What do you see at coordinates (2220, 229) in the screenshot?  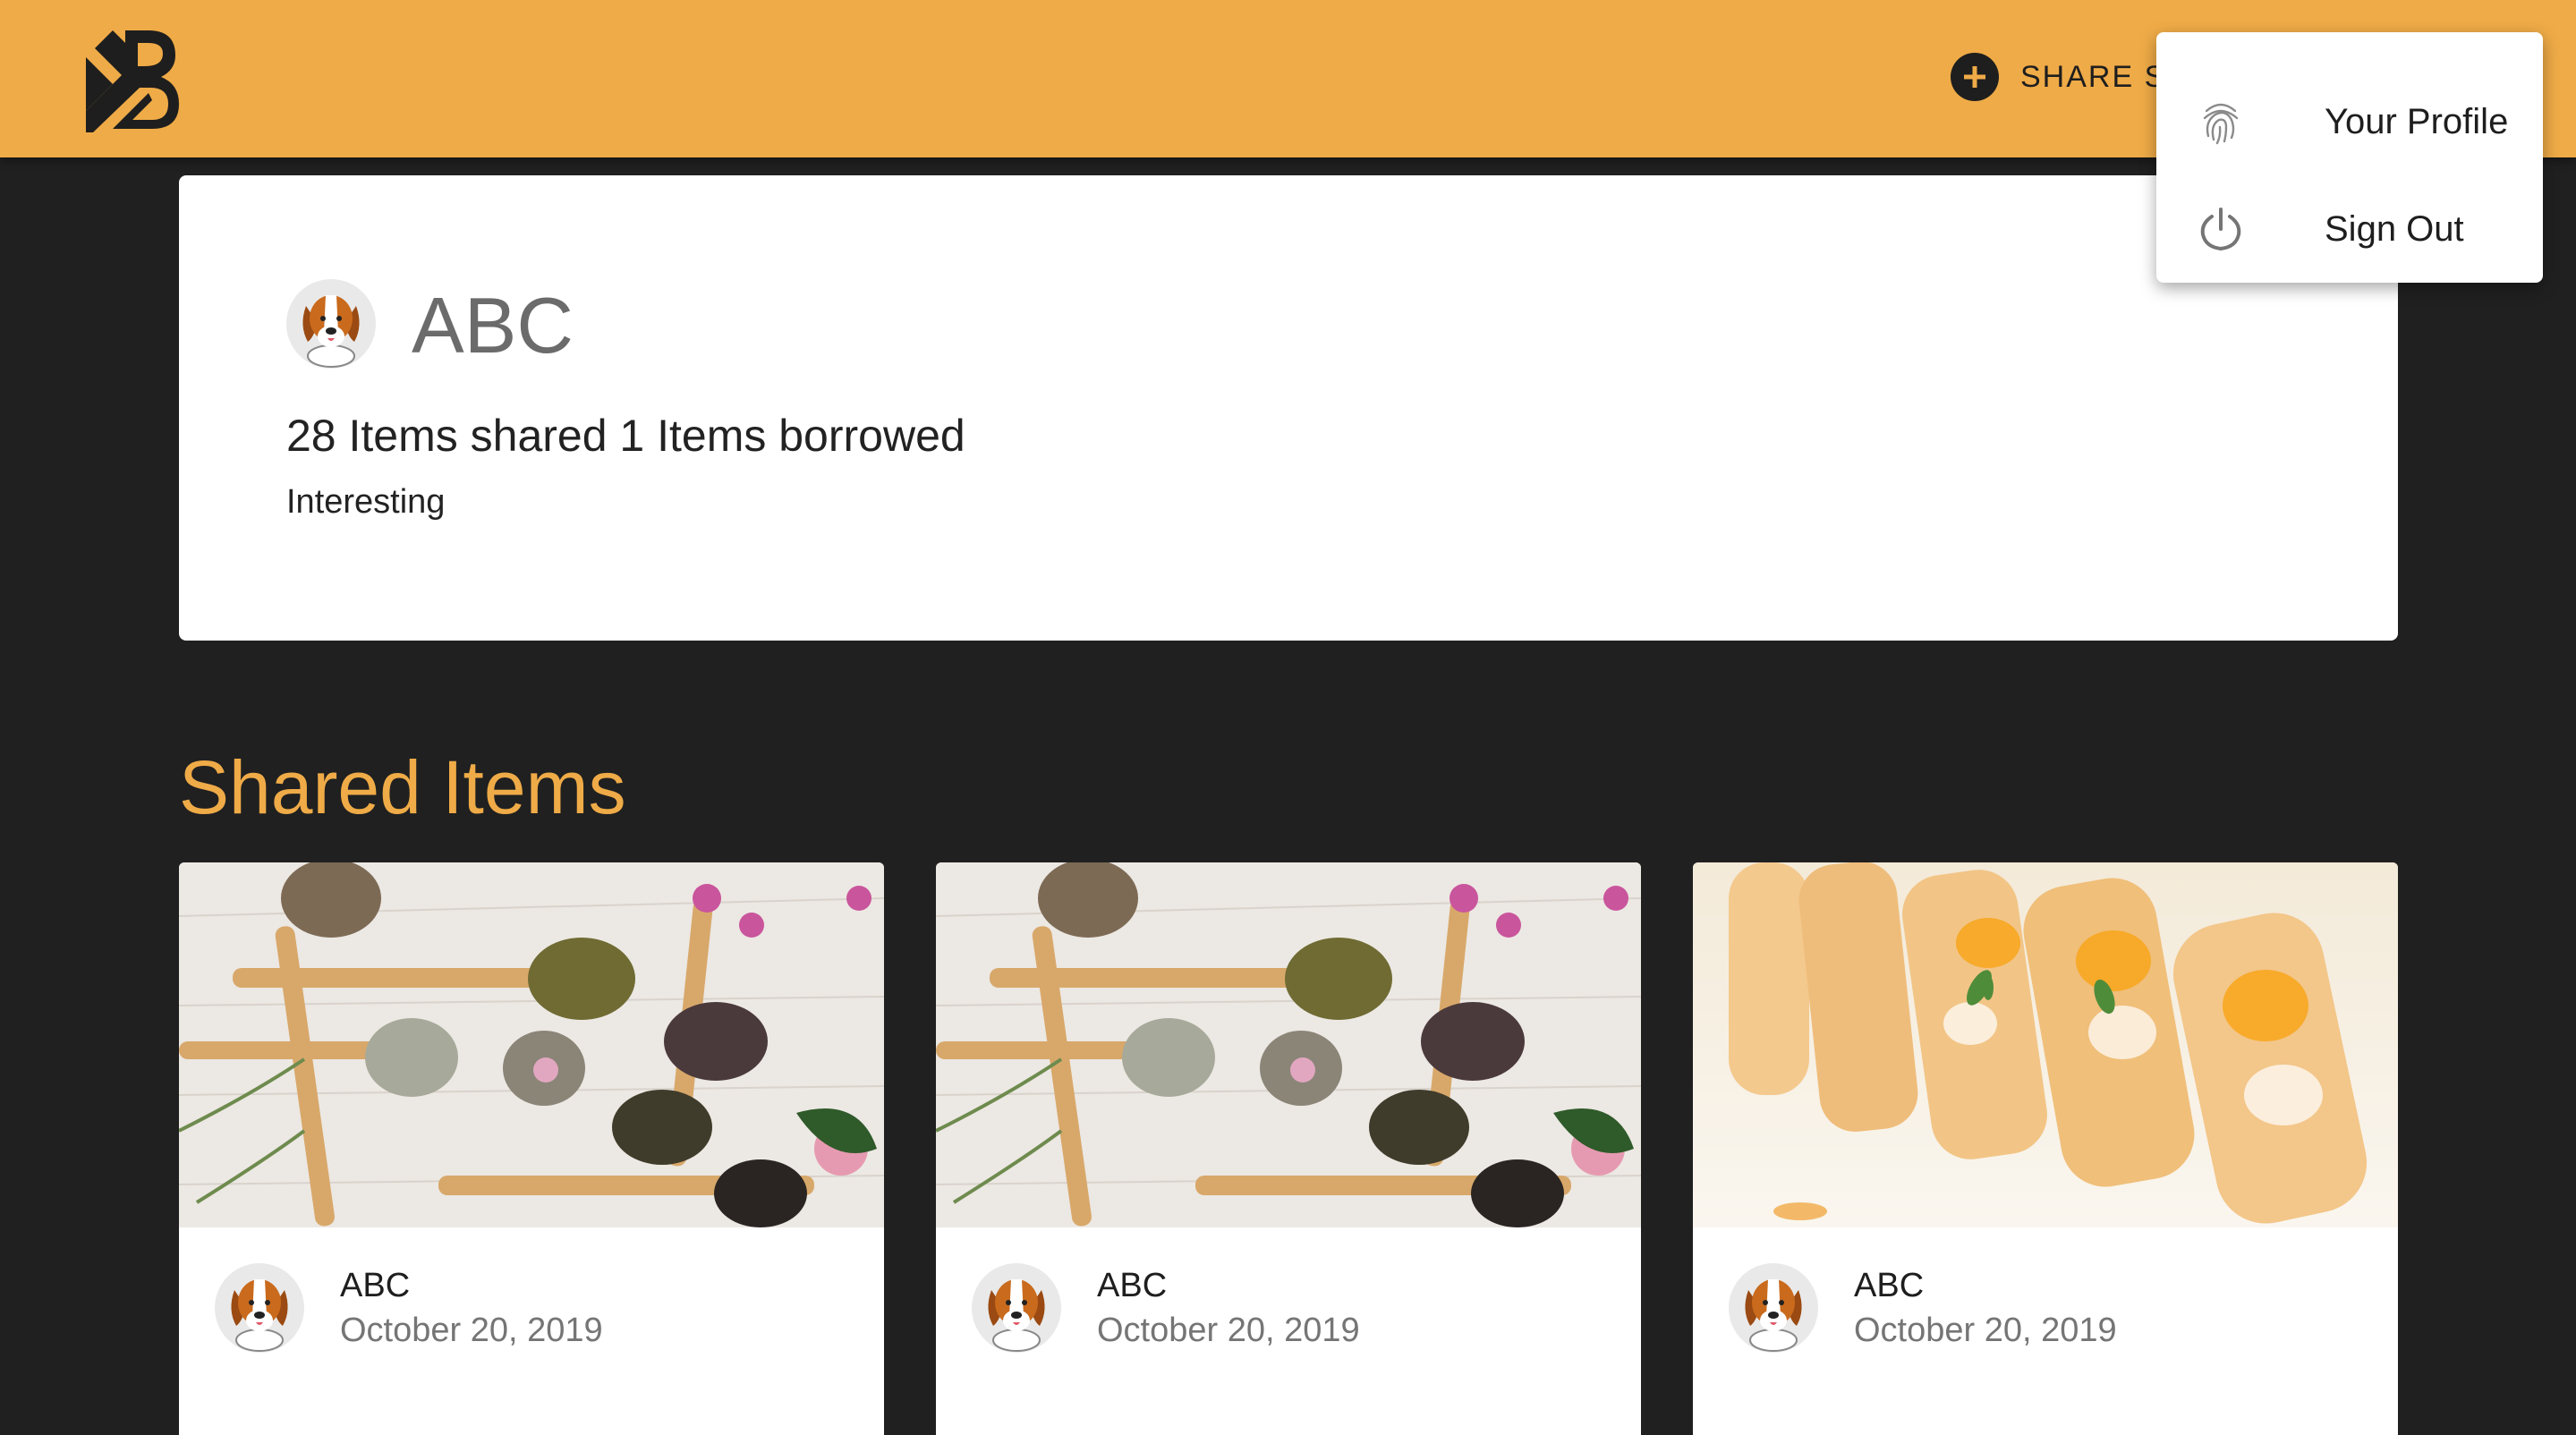 I see `power-icon` at bounding box center [2220, 229].